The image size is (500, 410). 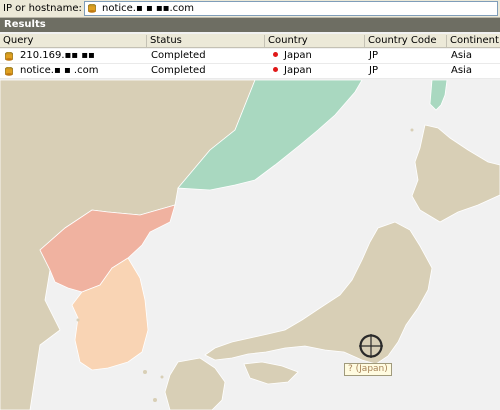 What do you see at coordinates (59, 70) in the screenshot?
I see `query-cell: notice.▪ ▪ .com` at bounding box center [59, 70].